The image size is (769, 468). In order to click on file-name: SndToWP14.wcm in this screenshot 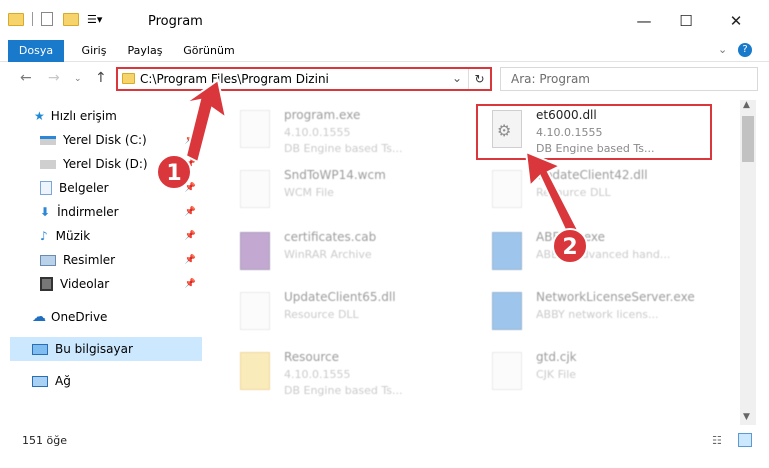, I will do `click(335, 175)`.